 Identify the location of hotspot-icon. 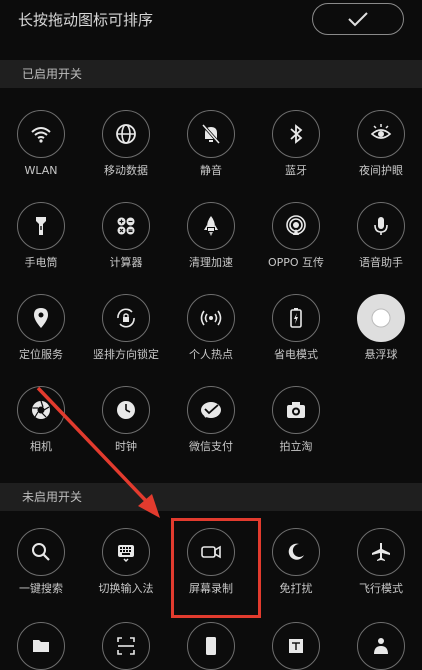
(211, 318).